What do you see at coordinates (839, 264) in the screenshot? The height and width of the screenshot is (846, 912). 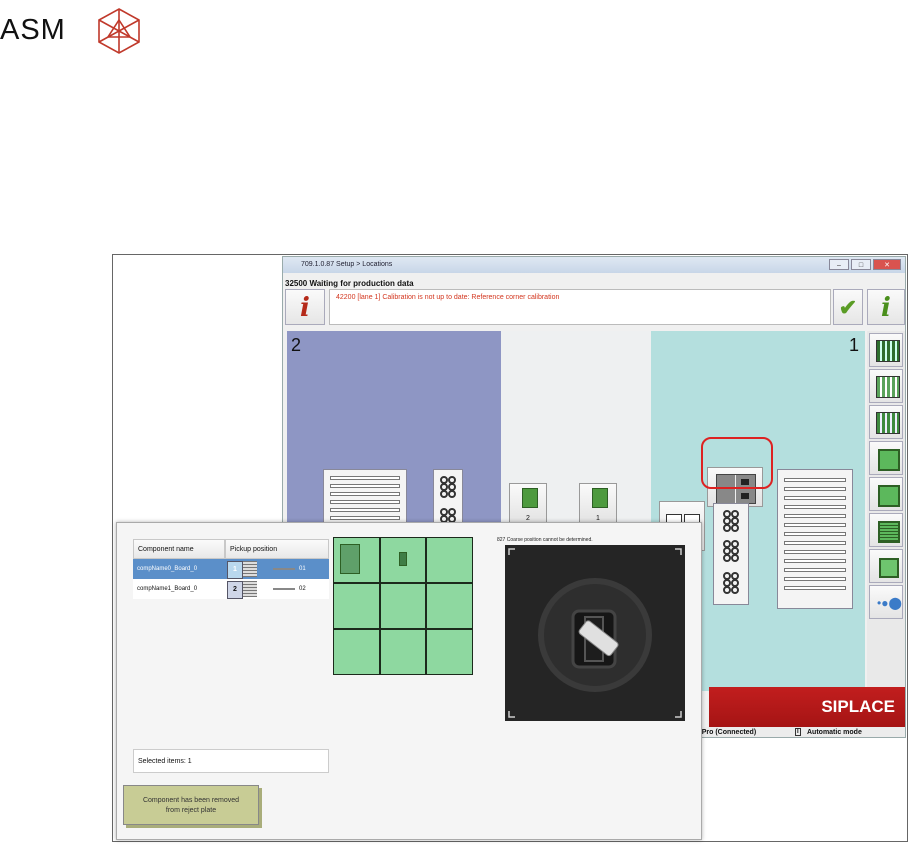 I see `minimize-button: –` at bounding box center [839, 264].